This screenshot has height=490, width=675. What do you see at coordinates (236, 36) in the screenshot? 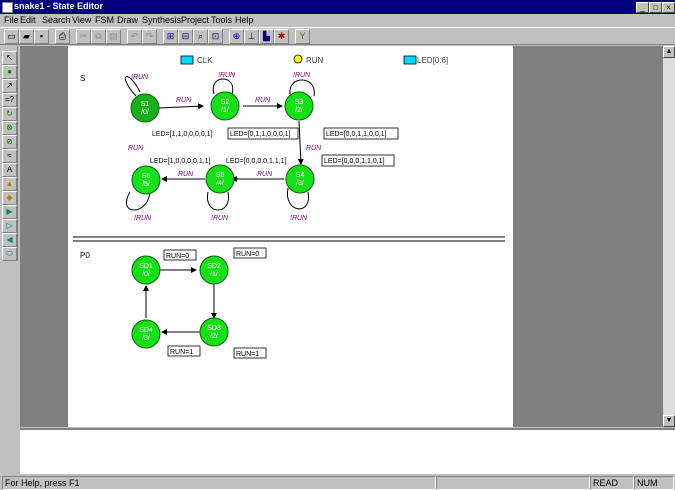
I see `add-button: ⊕` at bounding box center [236, 36].